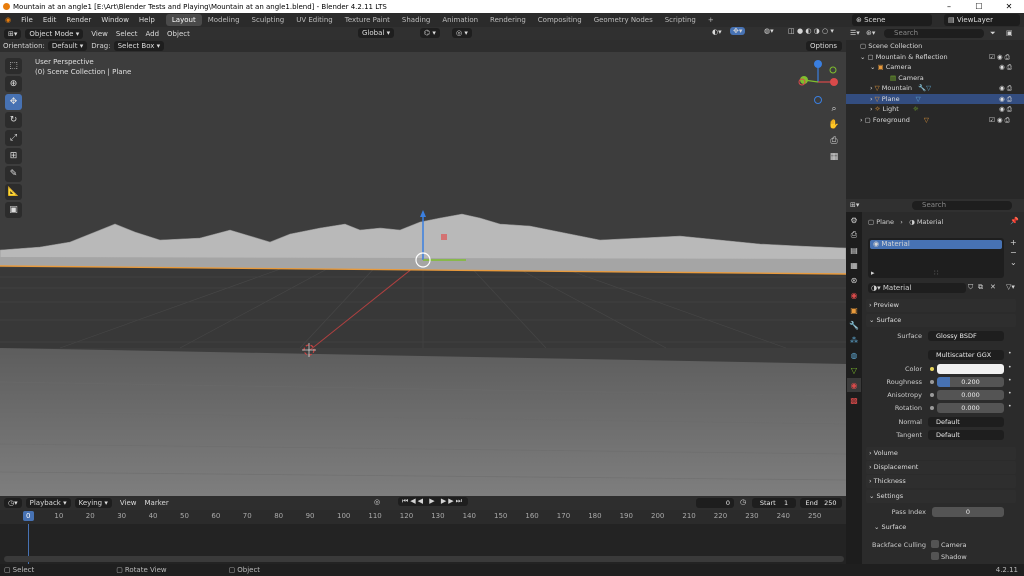  What do you see at coordinates (680, 20) in the screenshot?
I see `tab-scripting: Scripting` at bounding box center [680, 20].